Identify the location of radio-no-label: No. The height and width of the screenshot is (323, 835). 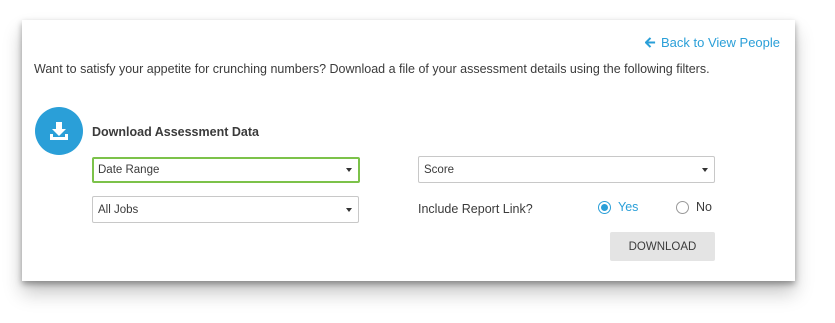
(704, 207).